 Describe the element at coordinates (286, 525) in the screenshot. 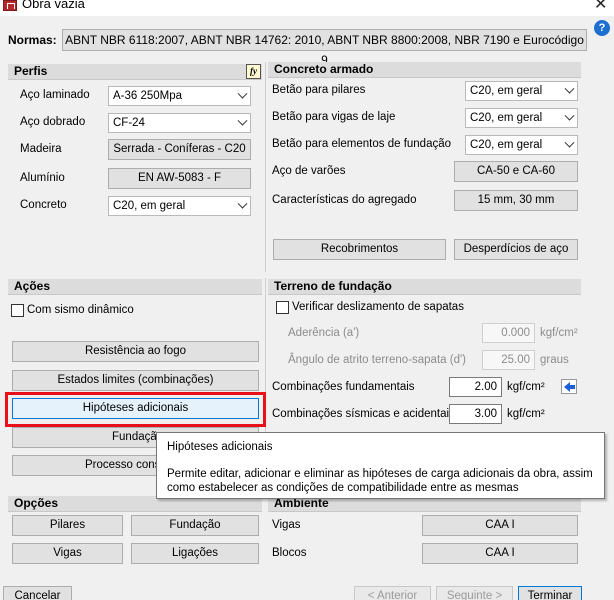

I see `ambiente-vigas-label: Vigas` at that location.